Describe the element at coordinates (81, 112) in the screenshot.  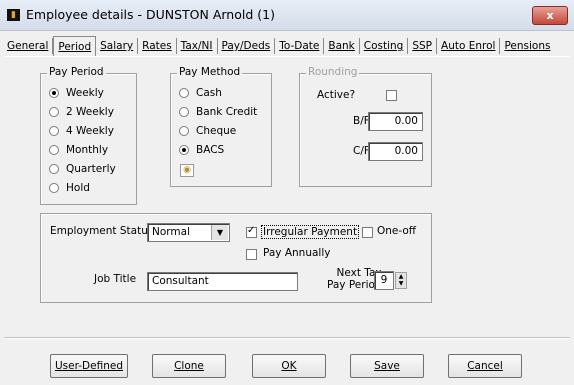
I see `radio-2-weekly: 2 Weekly` at that location.